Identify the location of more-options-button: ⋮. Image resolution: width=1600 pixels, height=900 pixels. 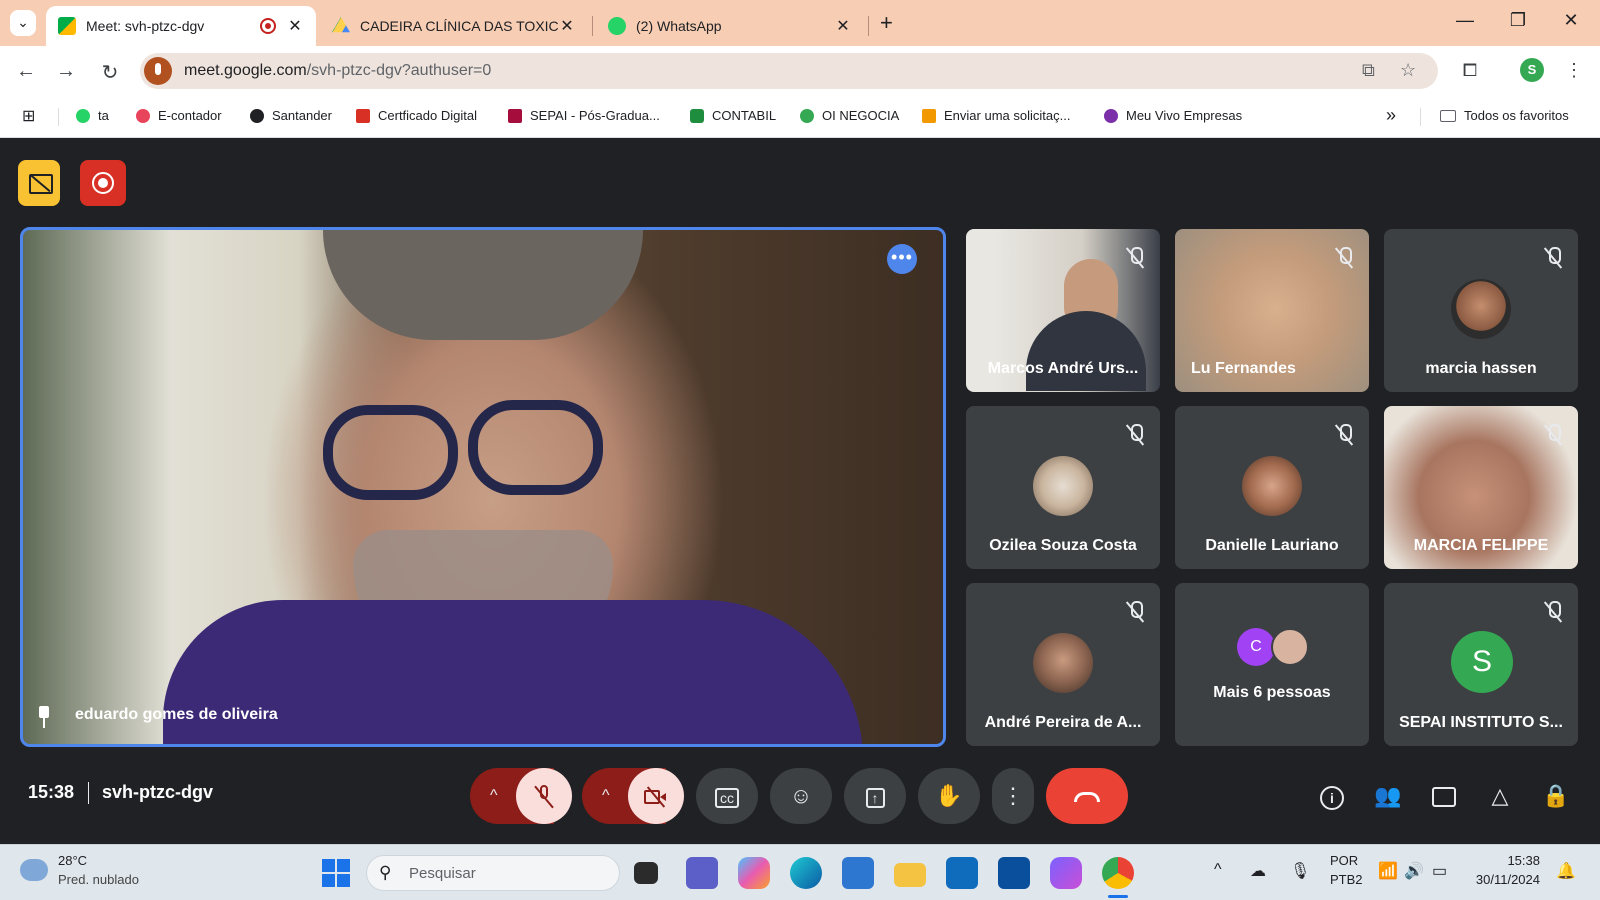
(1013, 796).